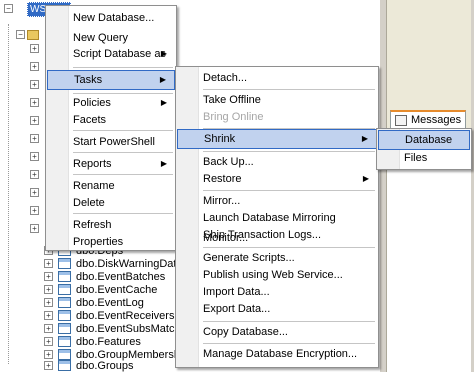  I want to click on results-area, so click(428, 261).